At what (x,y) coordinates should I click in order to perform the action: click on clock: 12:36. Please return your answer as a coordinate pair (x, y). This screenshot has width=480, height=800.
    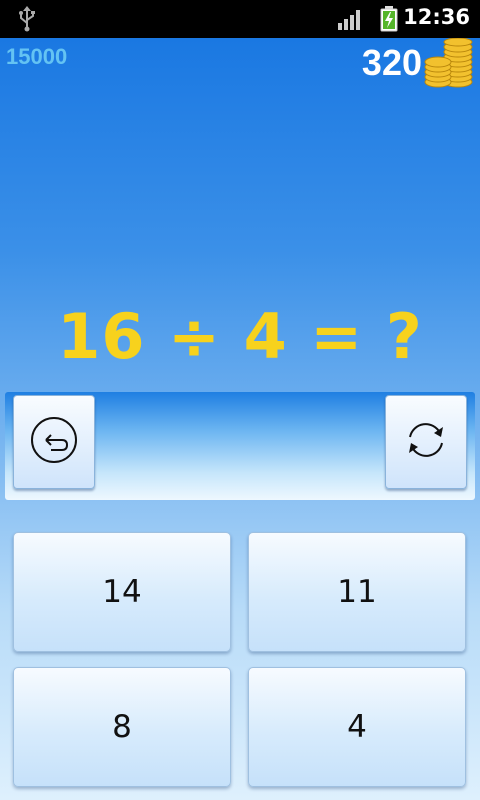
    Looking at the image, I should click on (436, 17).